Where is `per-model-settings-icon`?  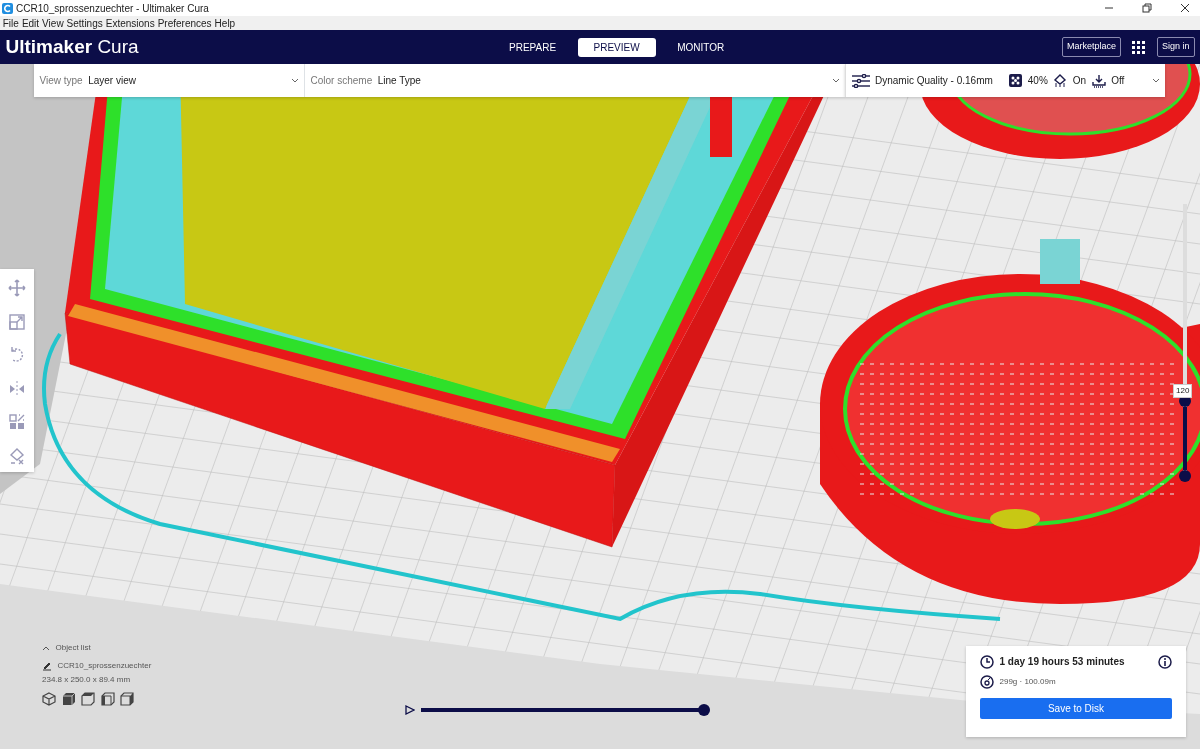 per-model-settings-icon is located at coordinates (17, 422).